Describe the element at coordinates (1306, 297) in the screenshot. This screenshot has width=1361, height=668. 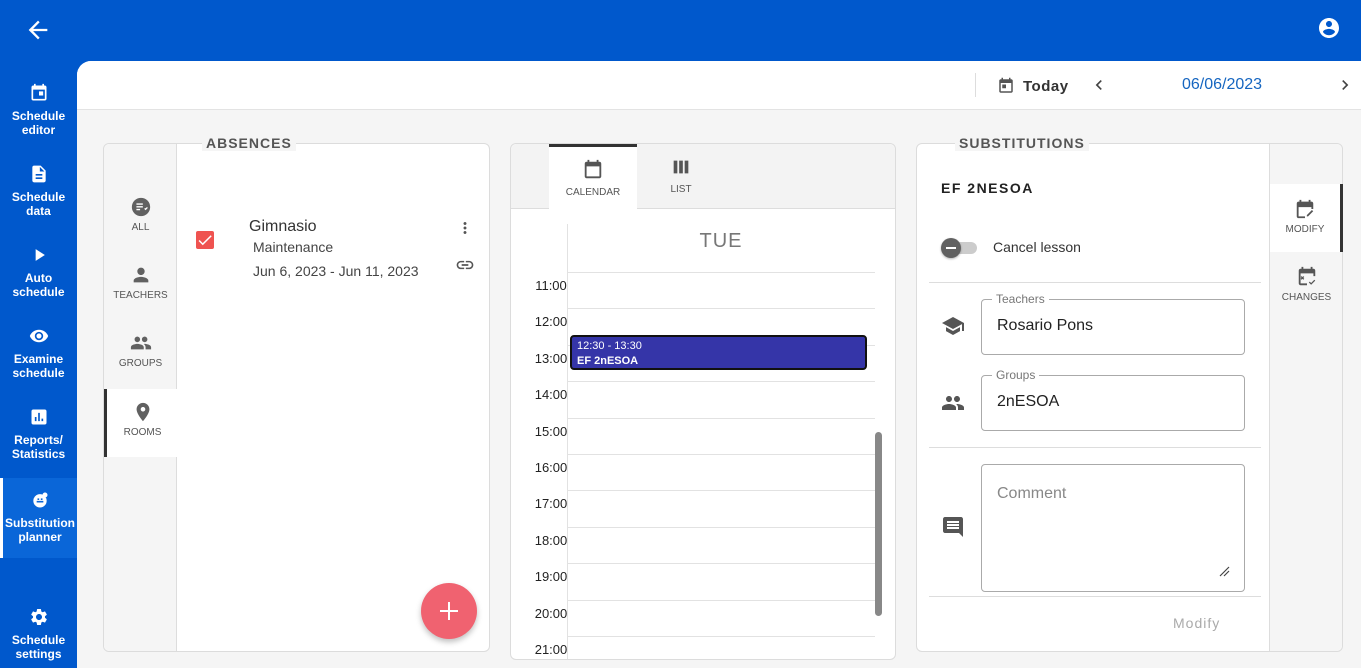
I see `tab-label: CHANGES` at that location.